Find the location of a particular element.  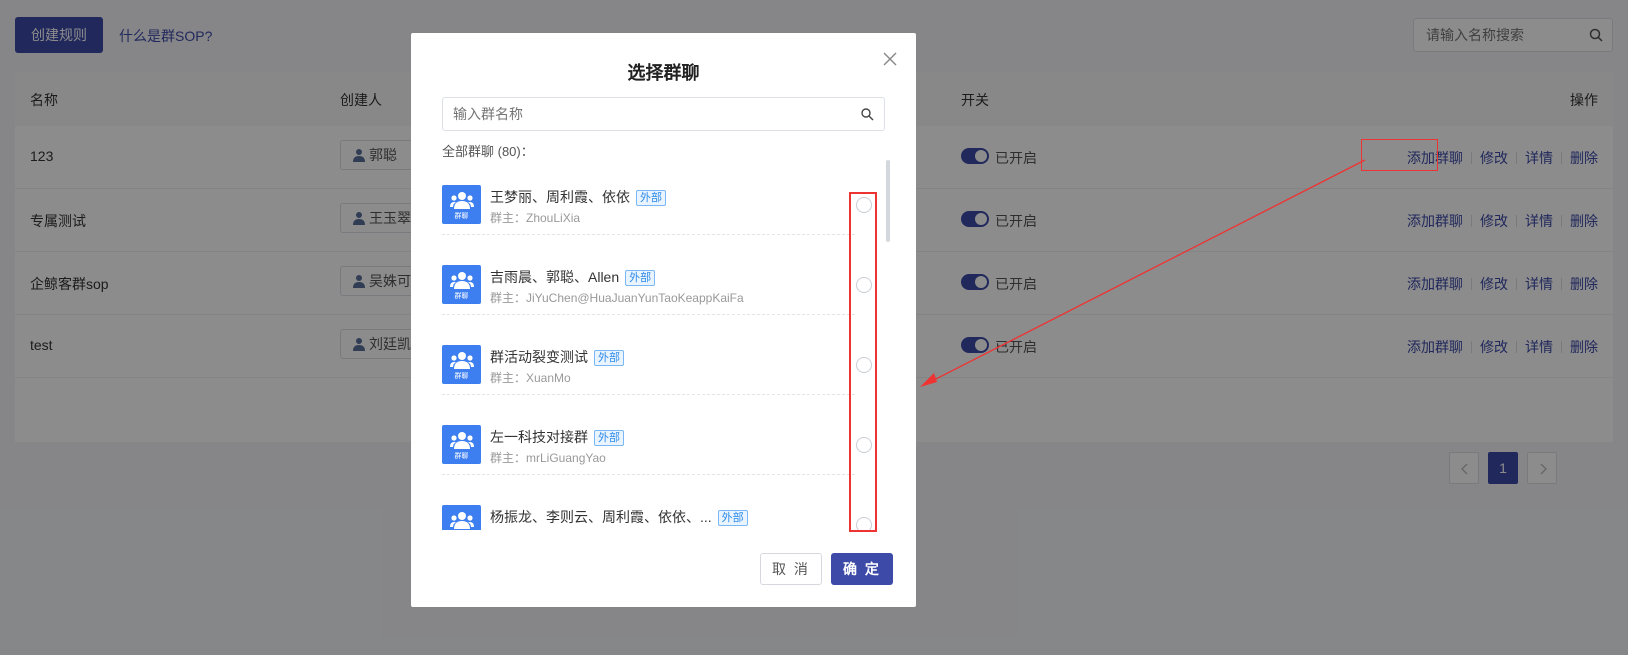

group-owner: 群主：mrLiGuangYao is located at coordinates (548, 458).